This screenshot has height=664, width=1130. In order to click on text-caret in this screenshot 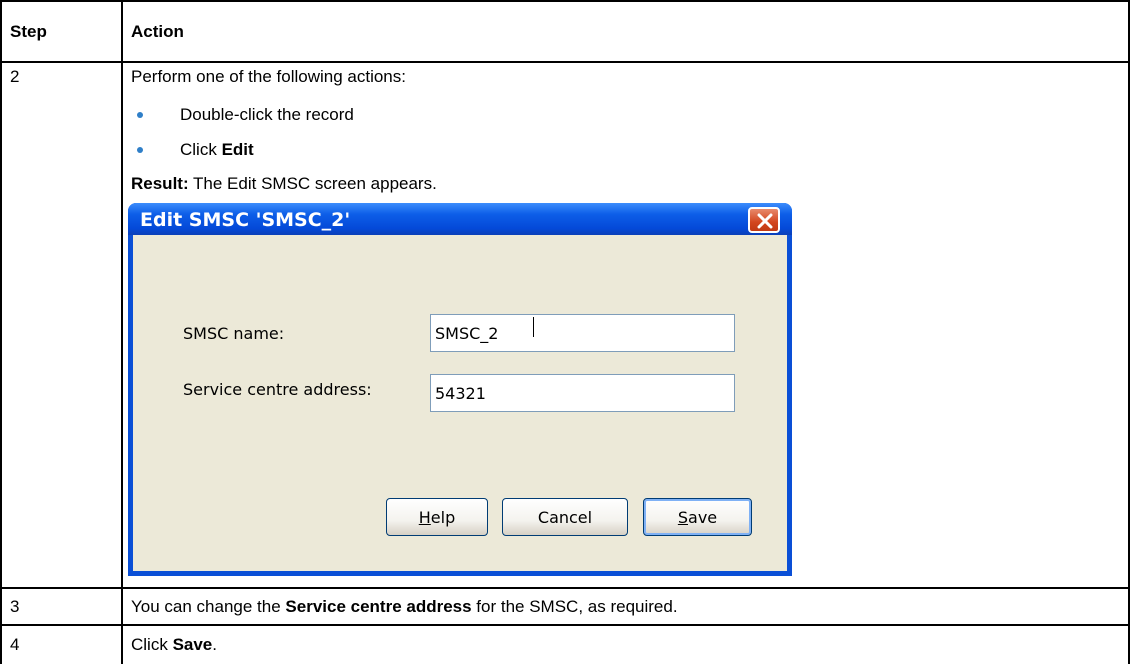, I will do `click(533, 327)`.